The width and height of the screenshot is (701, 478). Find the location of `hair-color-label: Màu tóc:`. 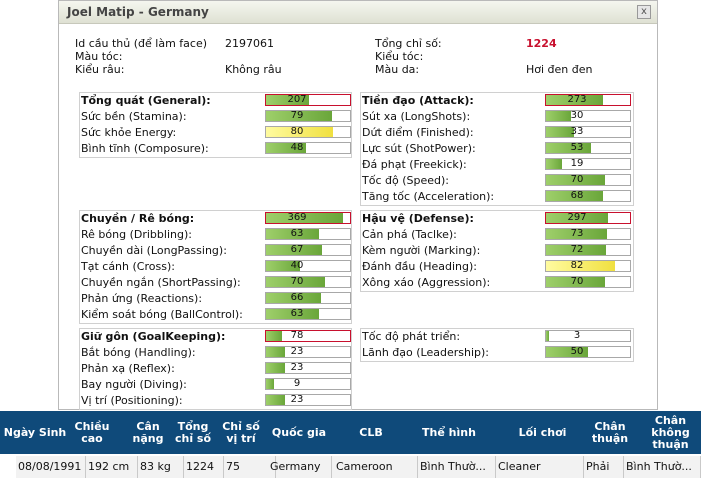

hair-color-label: Màu tóc: is located at coordinates (99, 56).